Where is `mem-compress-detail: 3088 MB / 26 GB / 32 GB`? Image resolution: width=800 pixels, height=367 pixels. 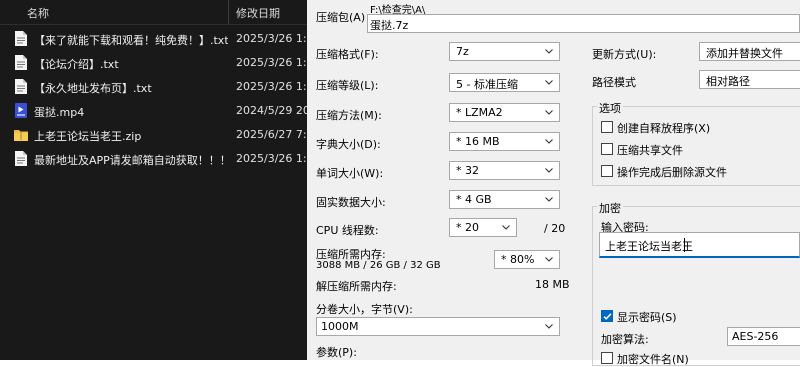 mem-compress-detail: 3088 MB / 26 GB / 32 GB is located at coordinates (378, 265).